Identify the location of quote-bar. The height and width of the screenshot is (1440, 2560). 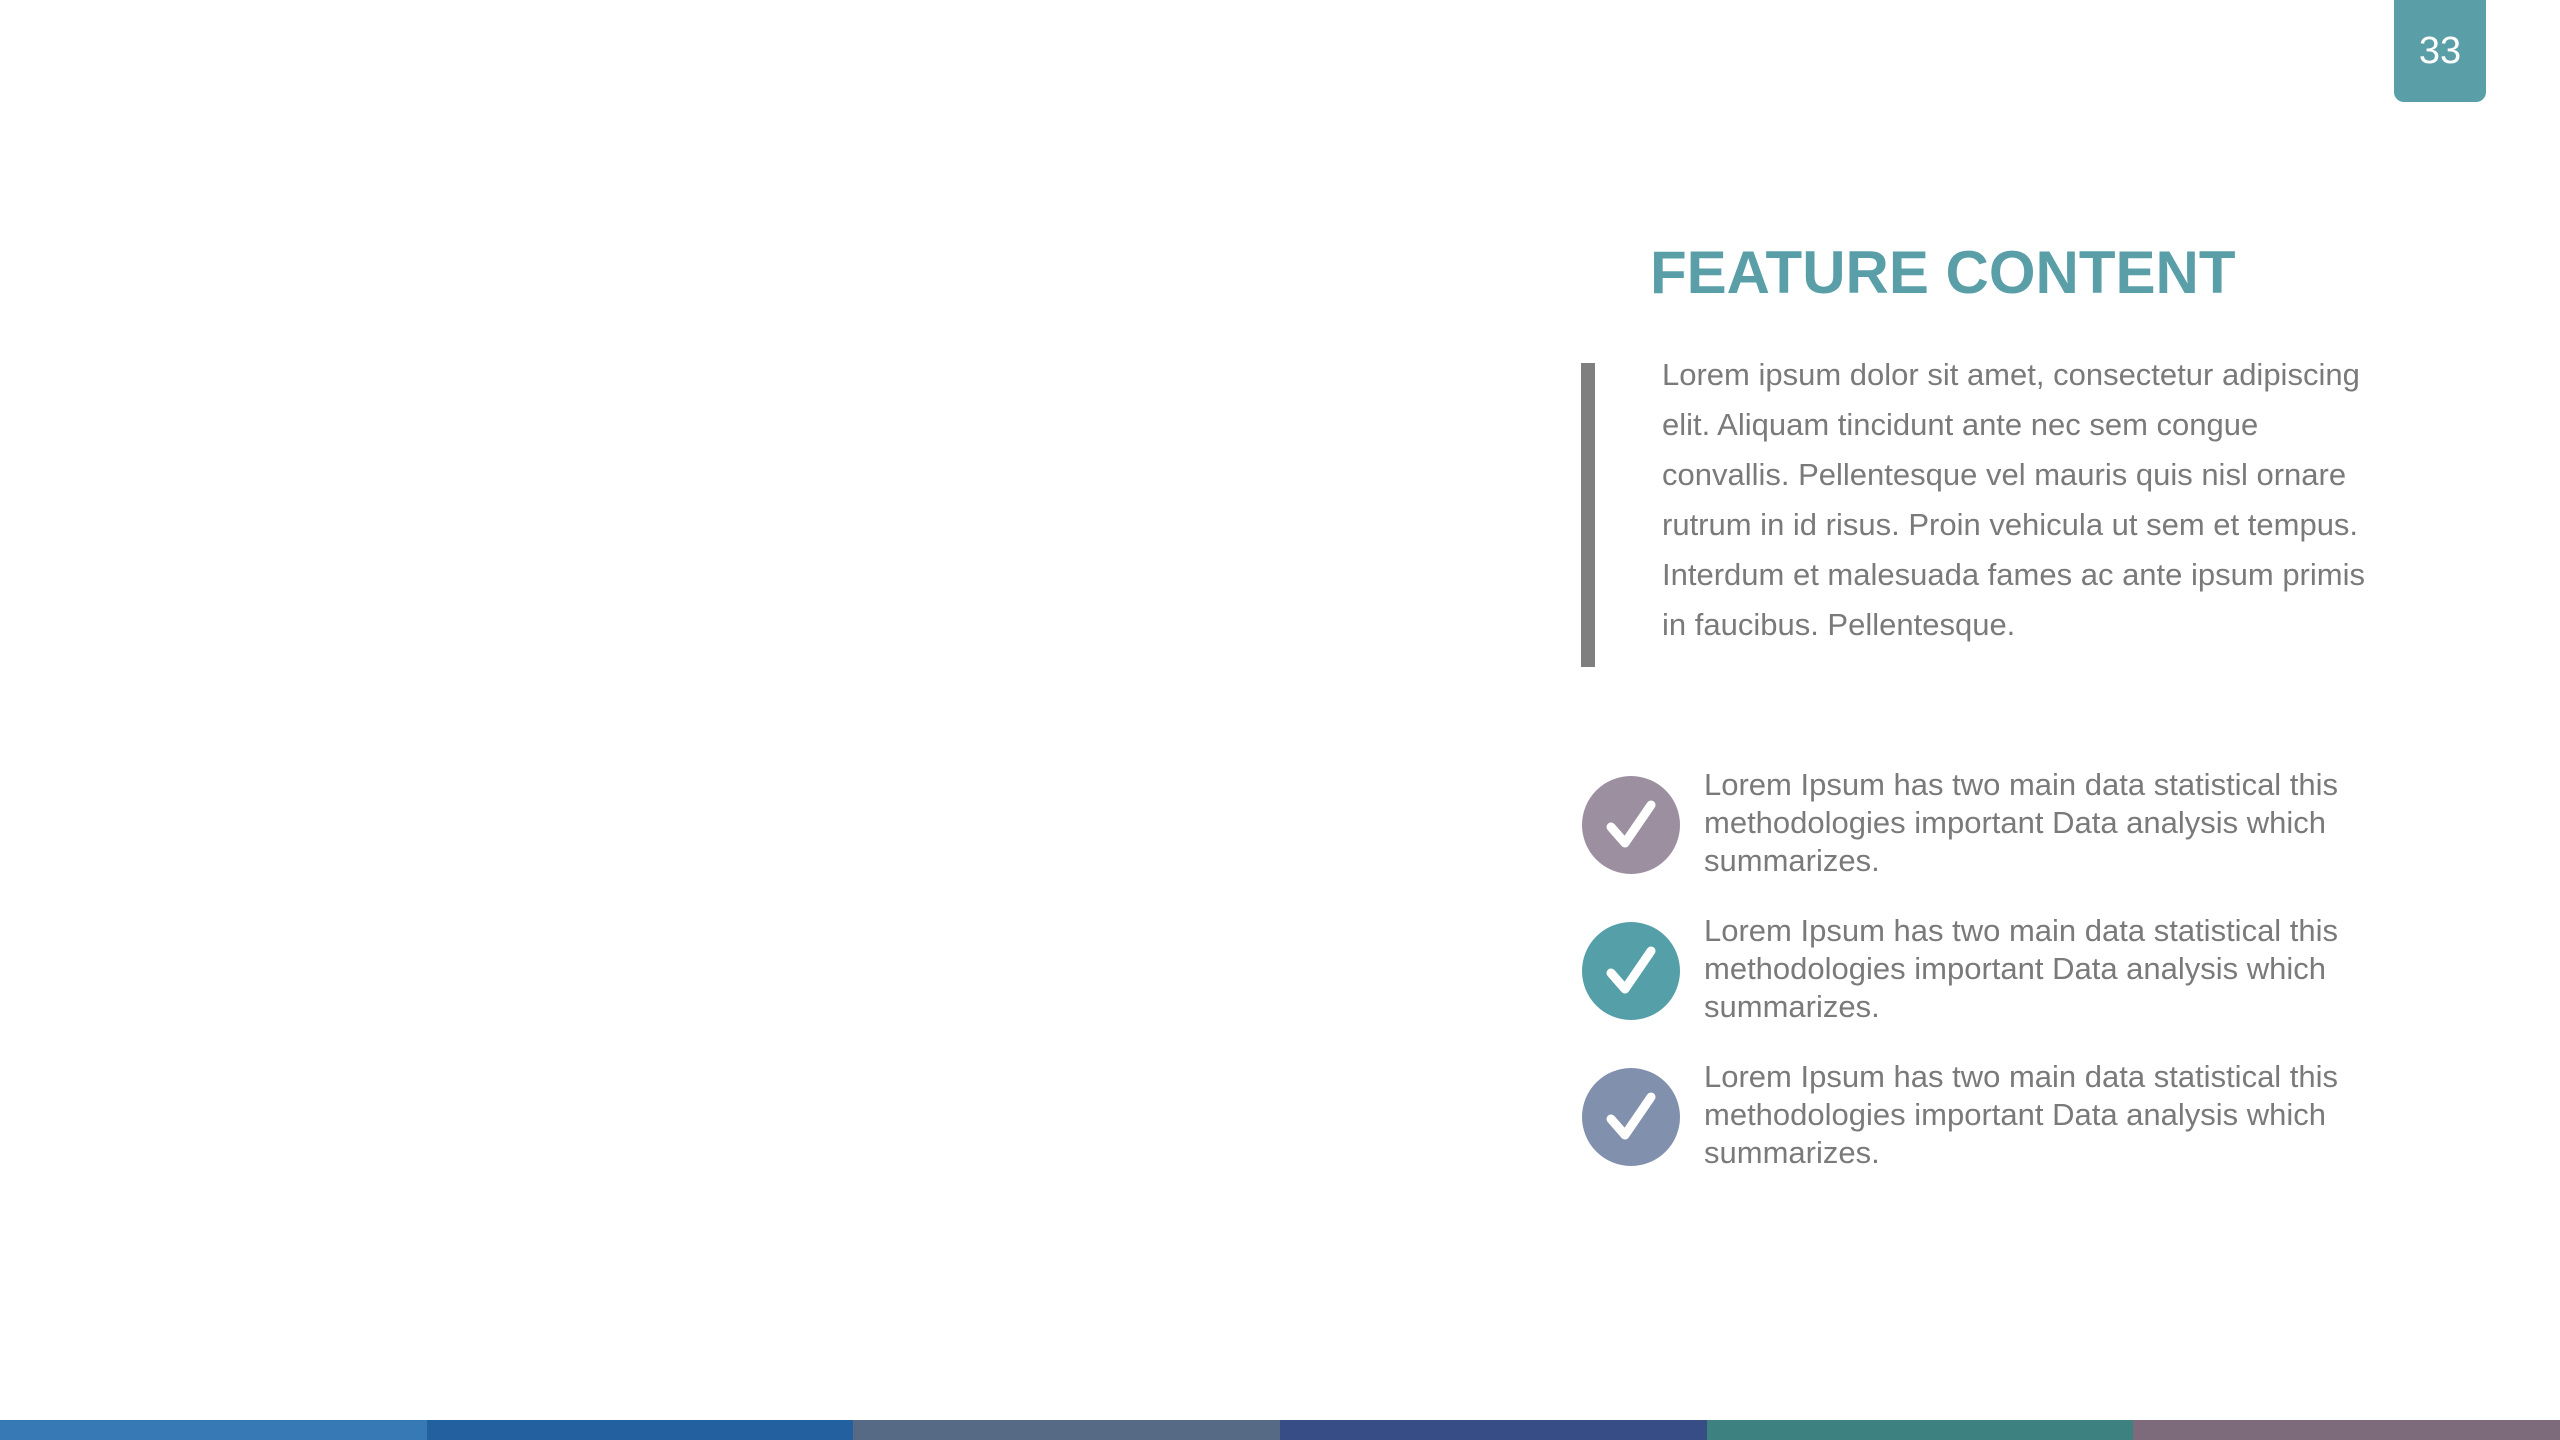
(1588, 515).